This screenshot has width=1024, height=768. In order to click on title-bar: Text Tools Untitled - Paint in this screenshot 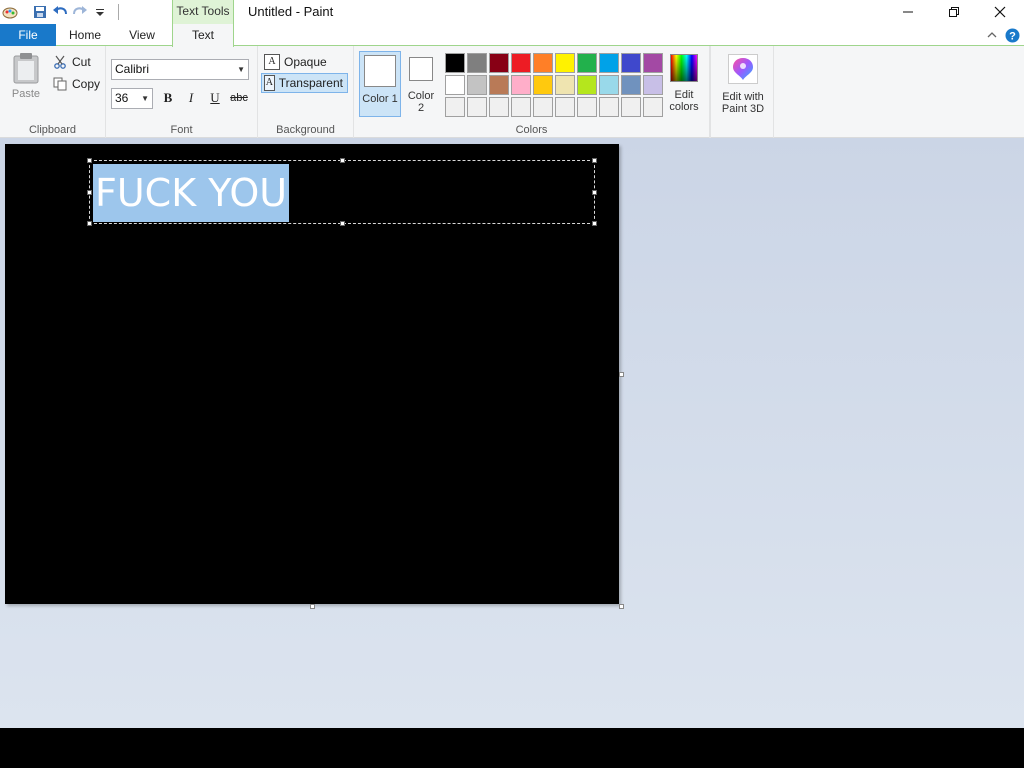, I will do `click(512, 12)`.